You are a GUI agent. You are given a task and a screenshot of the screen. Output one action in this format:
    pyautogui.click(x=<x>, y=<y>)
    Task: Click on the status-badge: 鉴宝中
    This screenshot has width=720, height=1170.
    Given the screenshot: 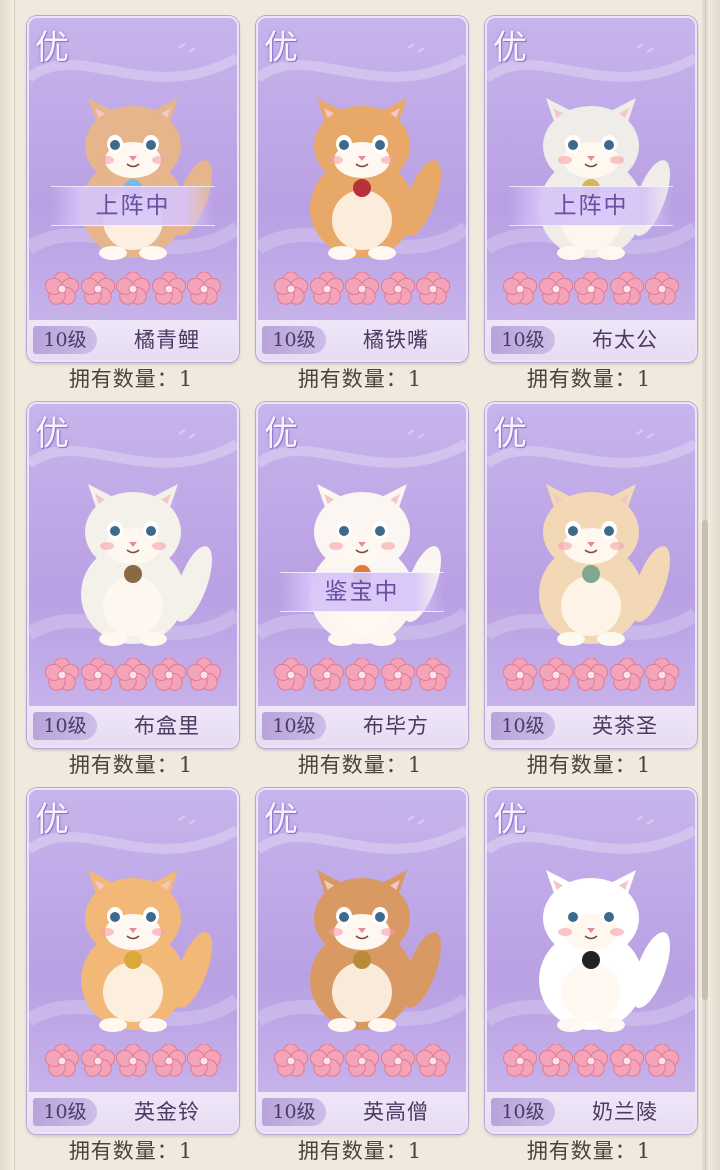 What is the action you would take?
    pyautogui.click(x=362, y=592)
    